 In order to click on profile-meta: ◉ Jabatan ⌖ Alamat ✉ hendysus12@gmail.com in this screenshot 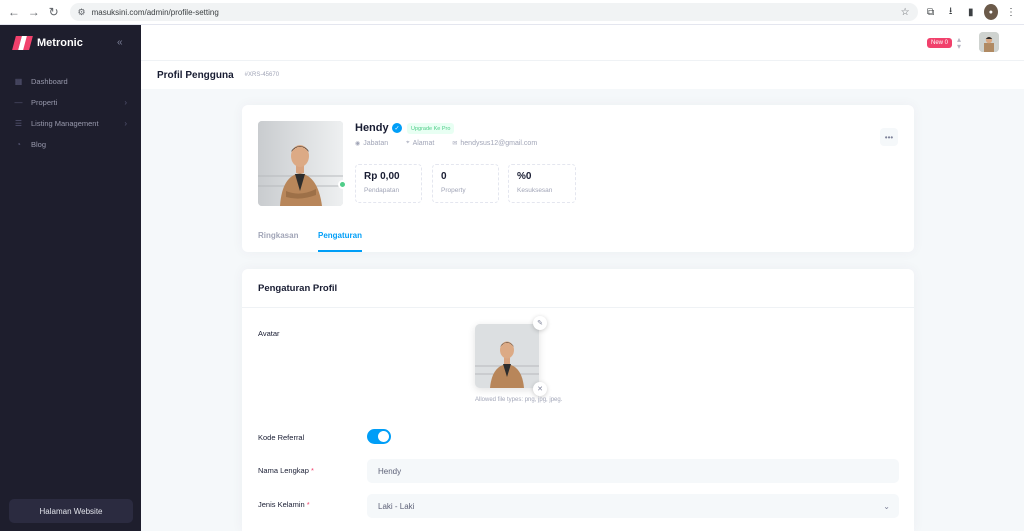, I will do `click(455, 143)`.